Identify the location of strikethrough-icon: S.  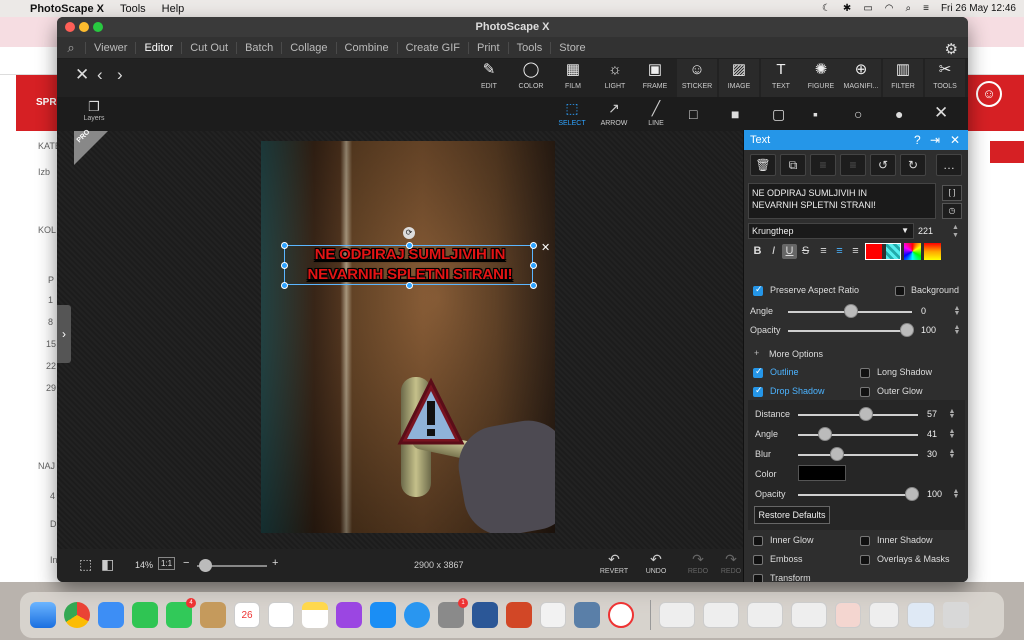
(805, 251).